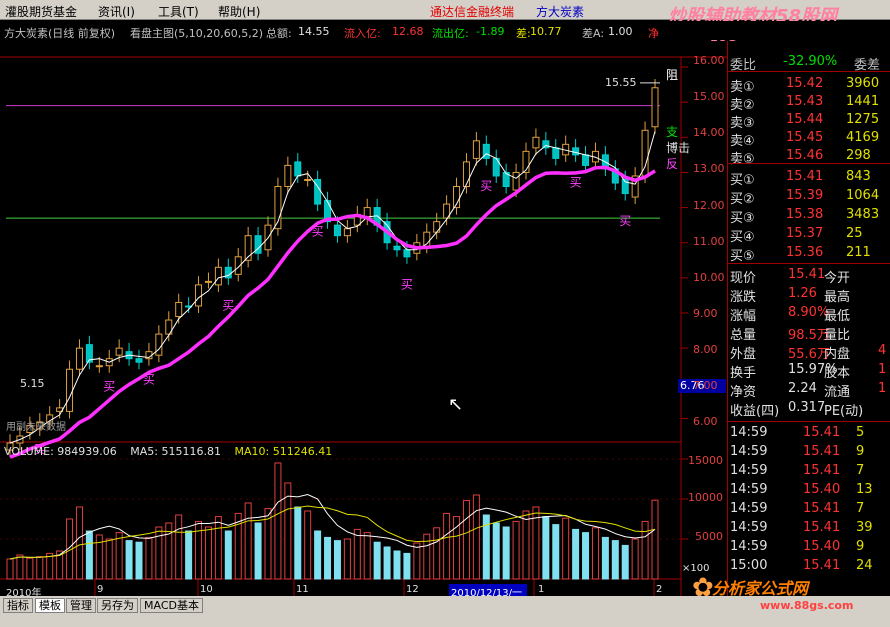 Image resolution: width=890 pixels, height=627 pixels. I want to click on volume-tick: 5000, so click(709, 536).